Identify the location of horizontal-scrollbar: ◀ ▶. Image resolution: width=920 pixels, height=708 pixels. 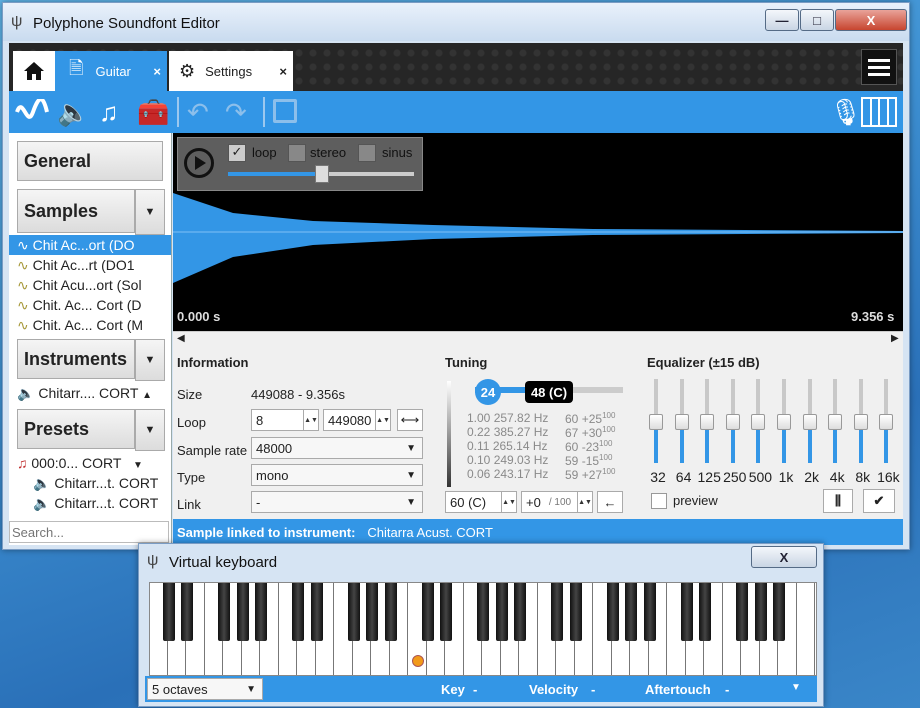
(538, 339).